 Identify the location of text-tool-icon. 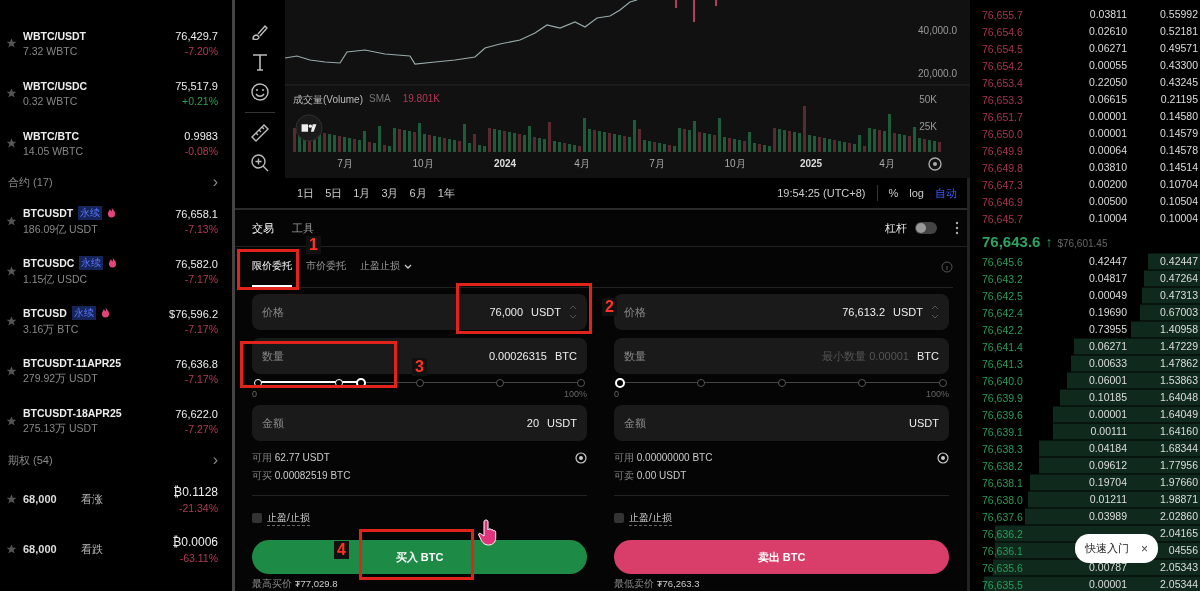
(260, 62).